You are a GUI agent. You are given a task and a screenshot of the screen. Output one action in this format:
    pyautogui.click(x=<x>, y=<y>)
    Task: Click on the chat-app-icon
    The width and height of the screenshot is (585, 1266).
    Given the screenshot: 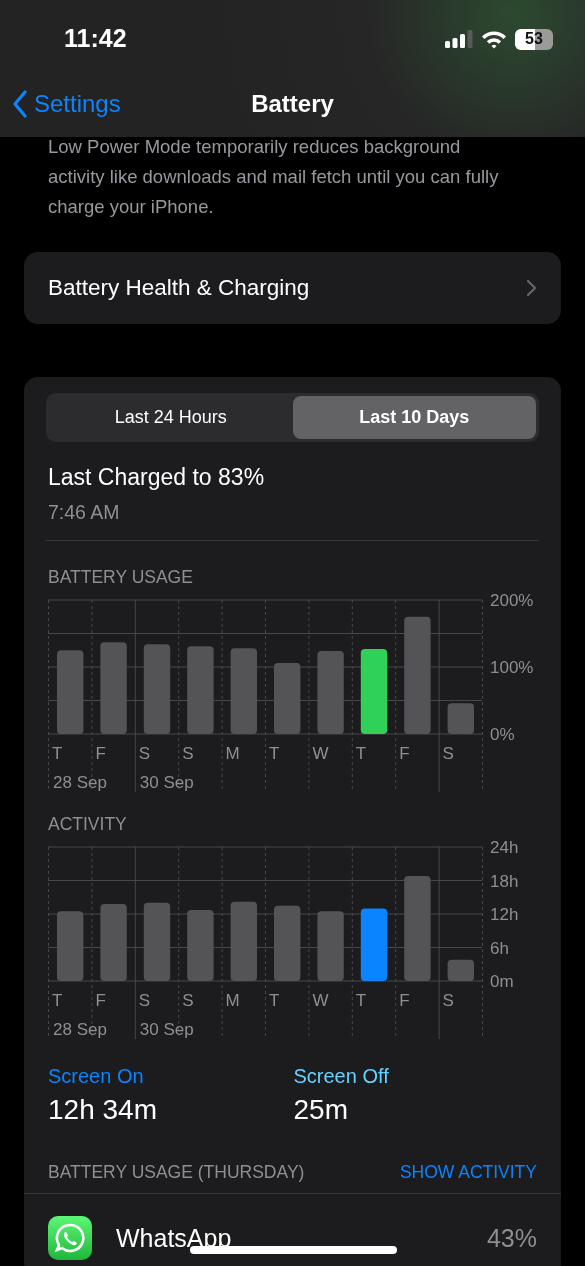 What is the action you would take?
    pyautogui.click(x=70, y=1238)
    